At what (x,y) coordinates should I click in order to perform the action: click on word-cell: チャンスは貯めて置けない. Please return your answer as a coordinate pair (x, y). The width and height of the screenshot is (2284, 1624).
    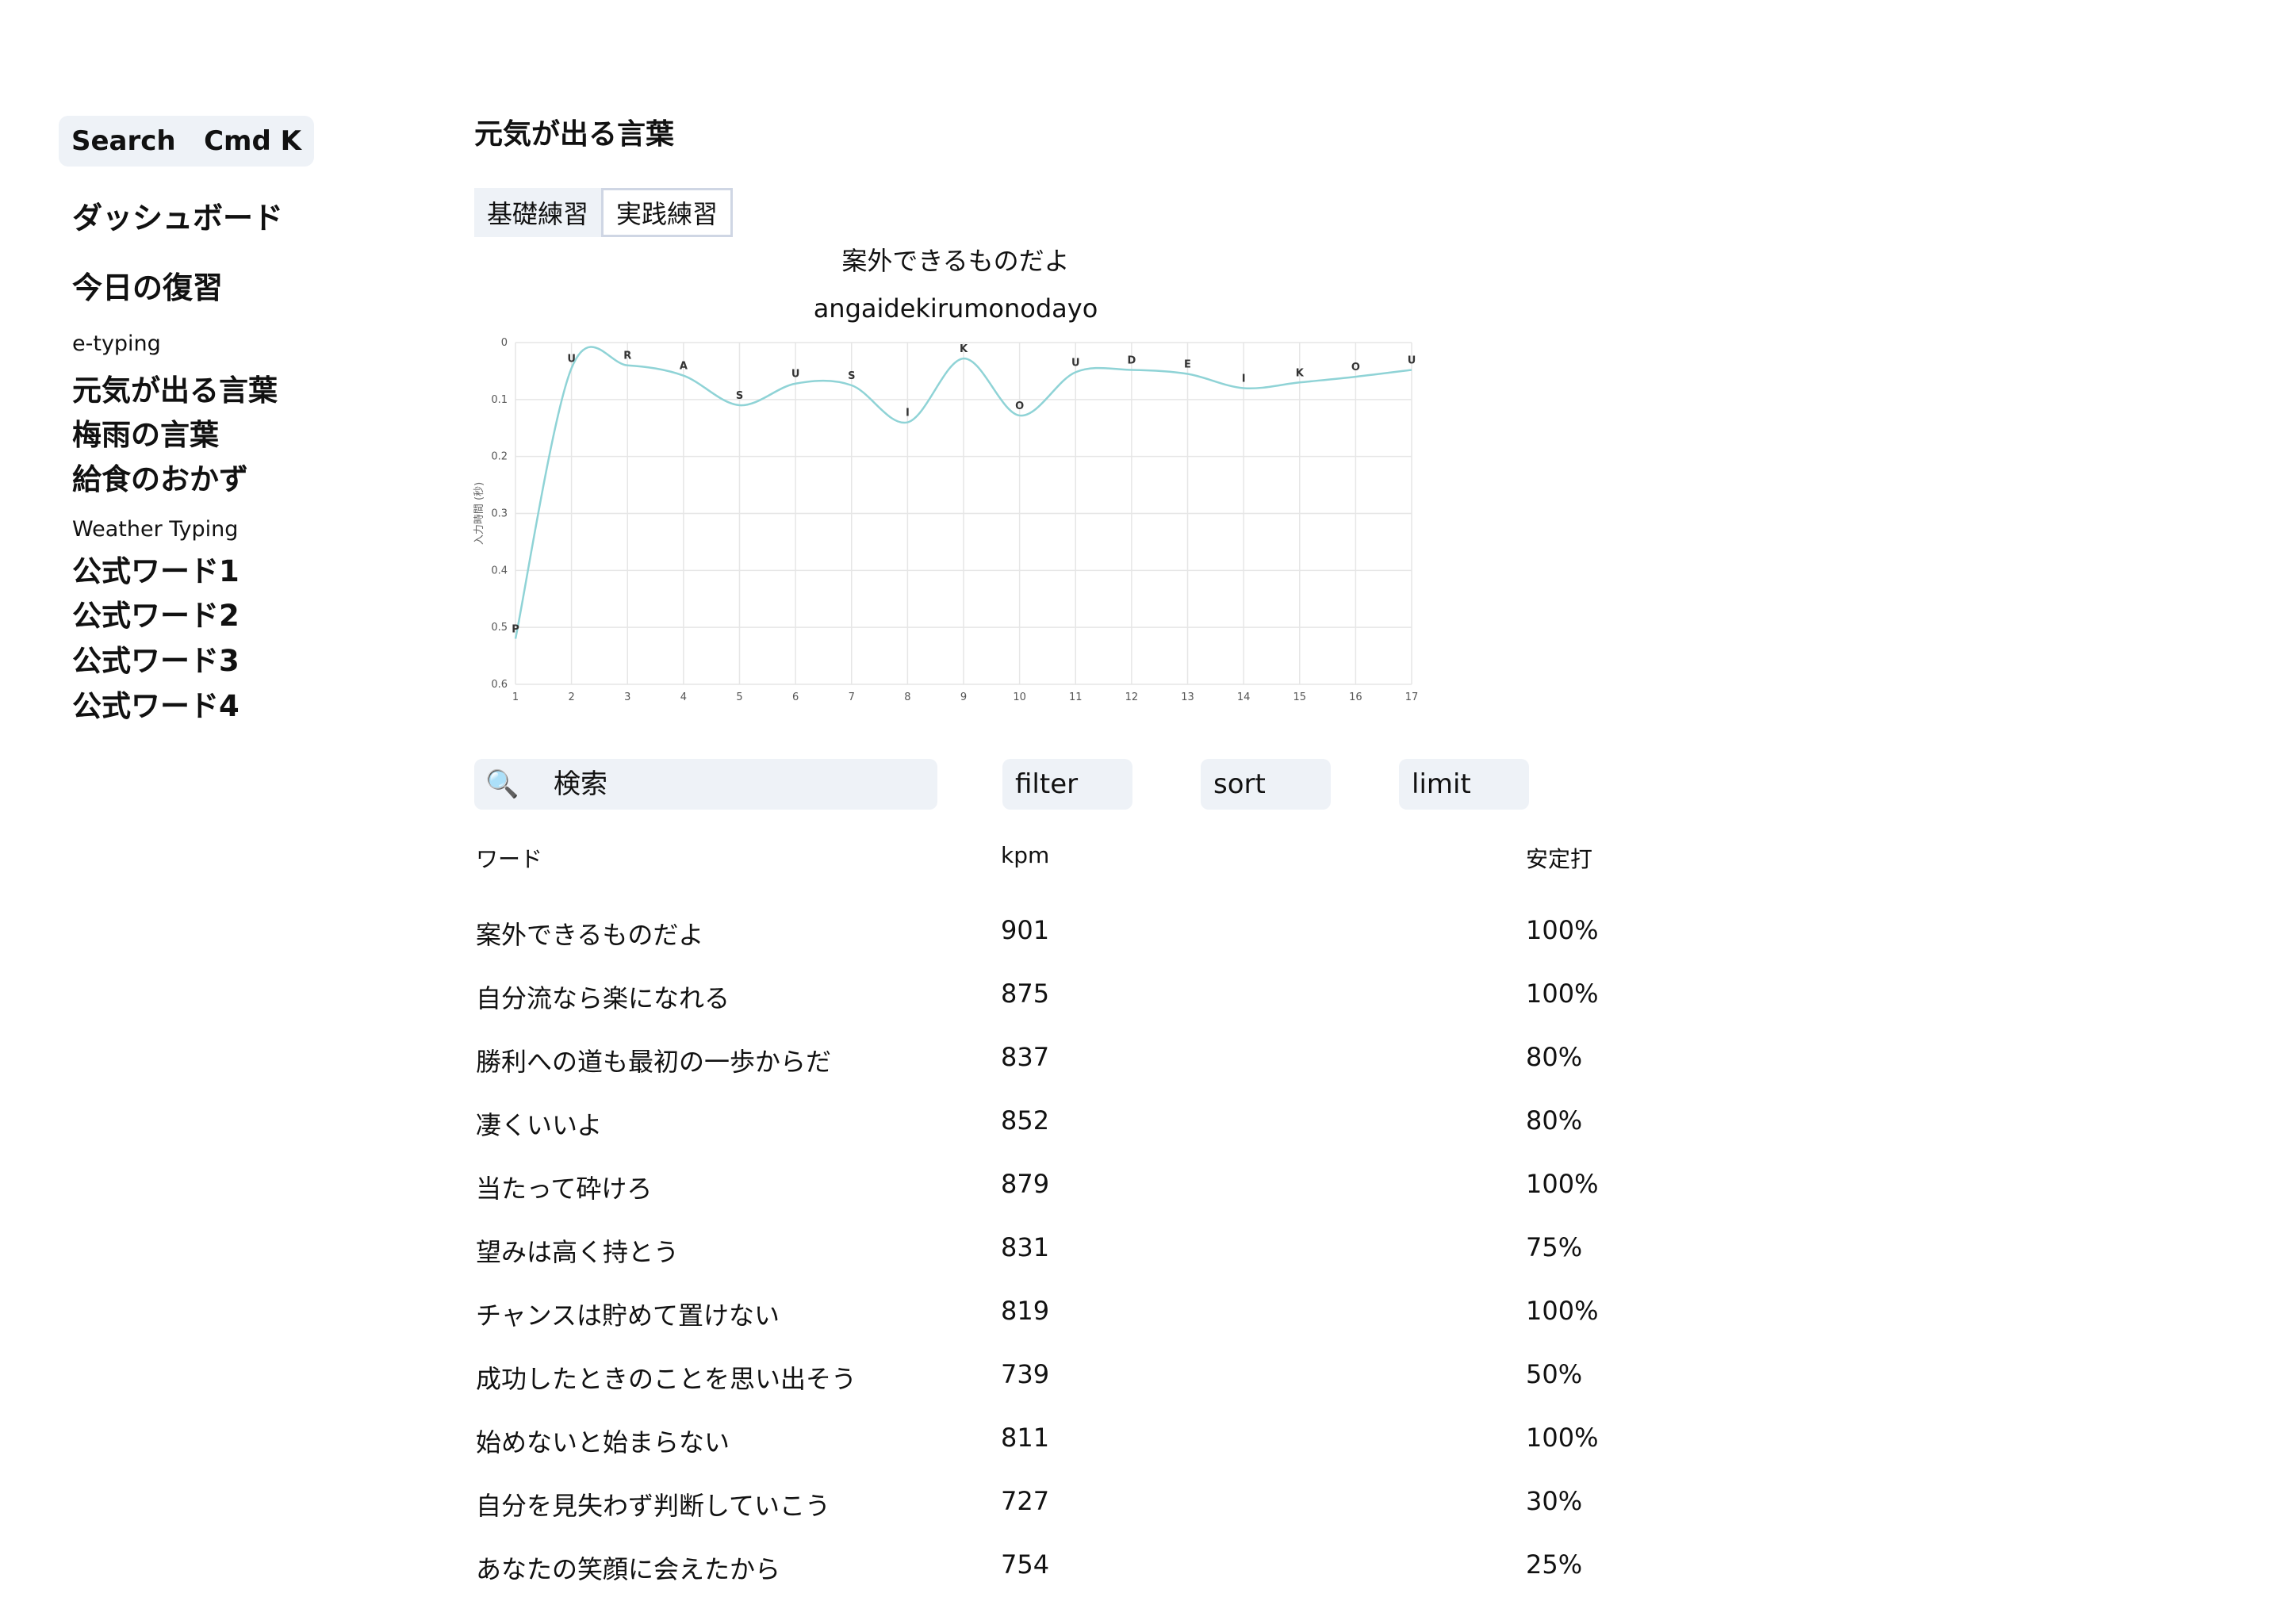
    Looking at the image, I should click on (628, 1315).